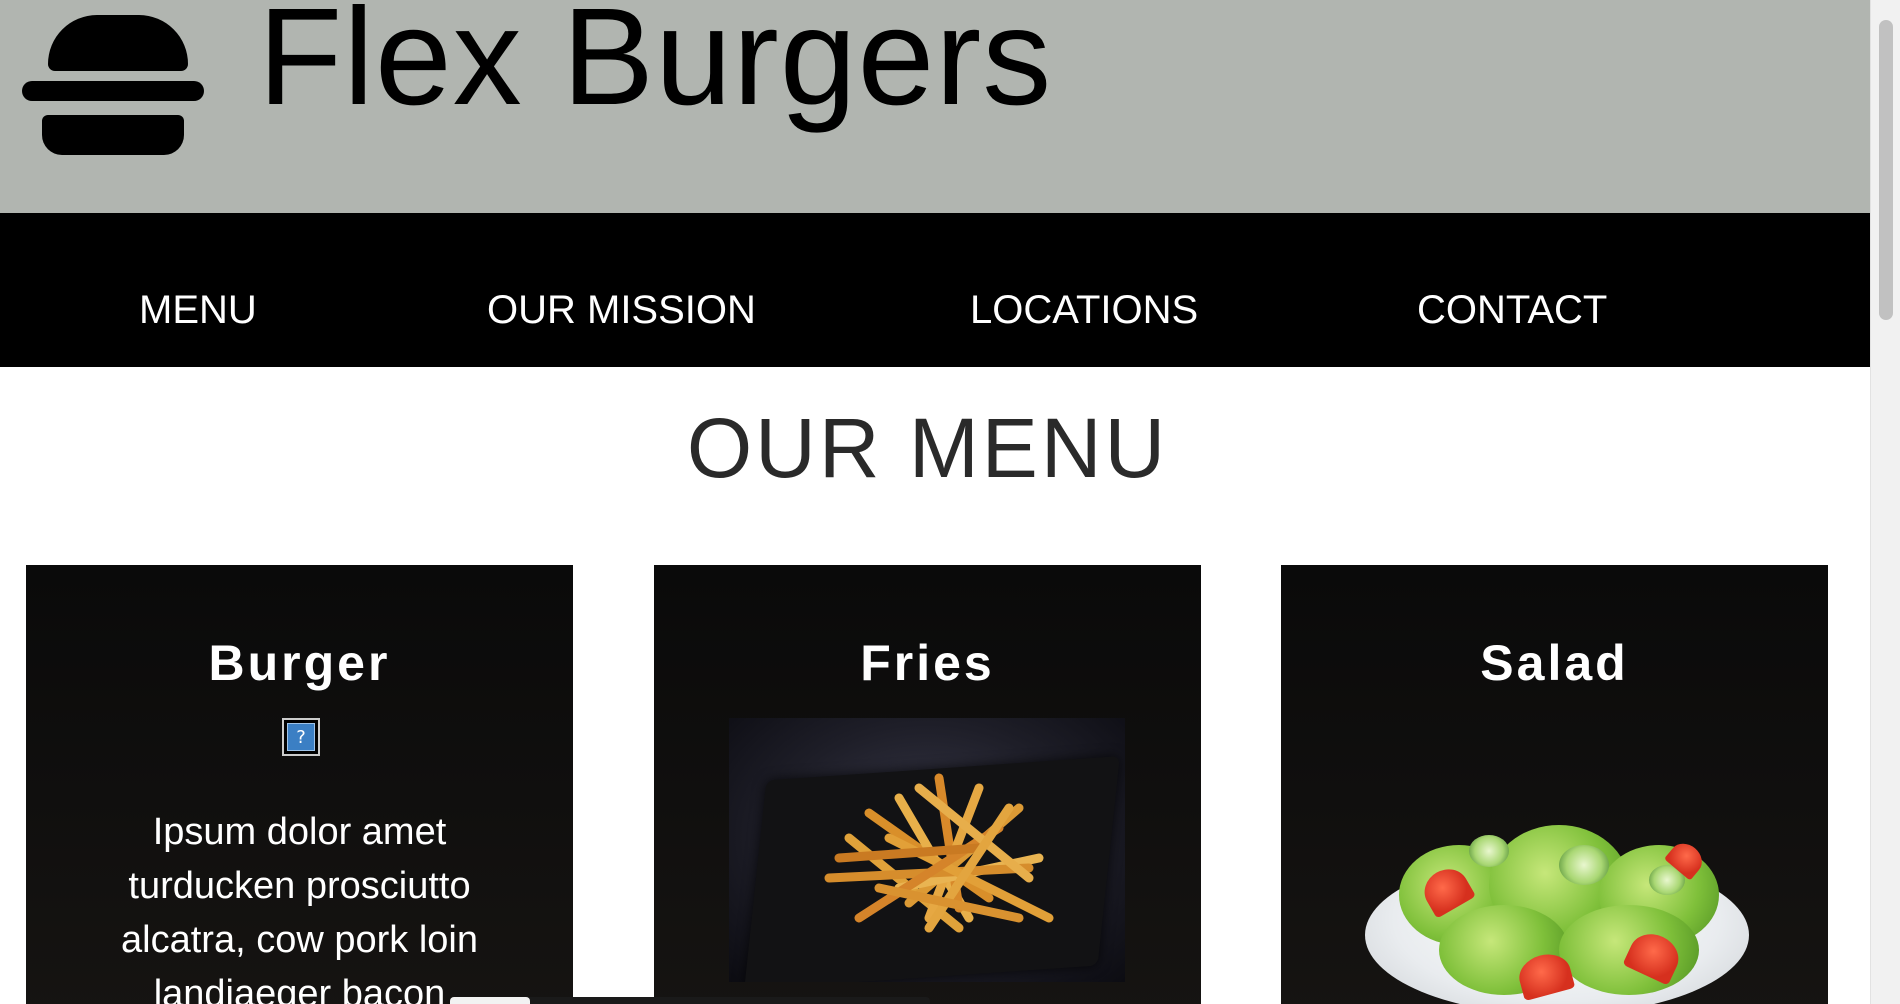 This screenshot has height=1004, width=1900. I want to click on site-title: Flex Burgers, so click(655, 66).